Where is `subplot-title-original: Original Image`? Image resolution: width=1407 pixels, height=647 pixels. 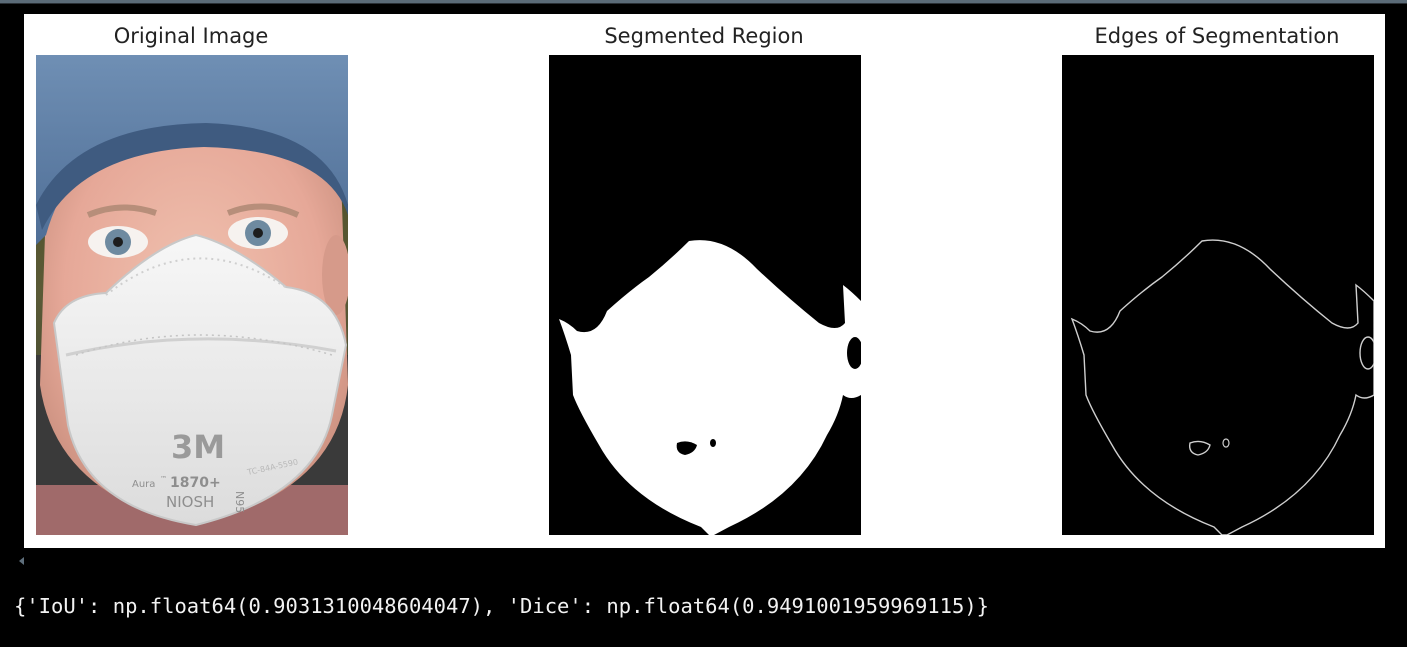 subplot-title-original: Original Image is located at coordinates (191, 36).